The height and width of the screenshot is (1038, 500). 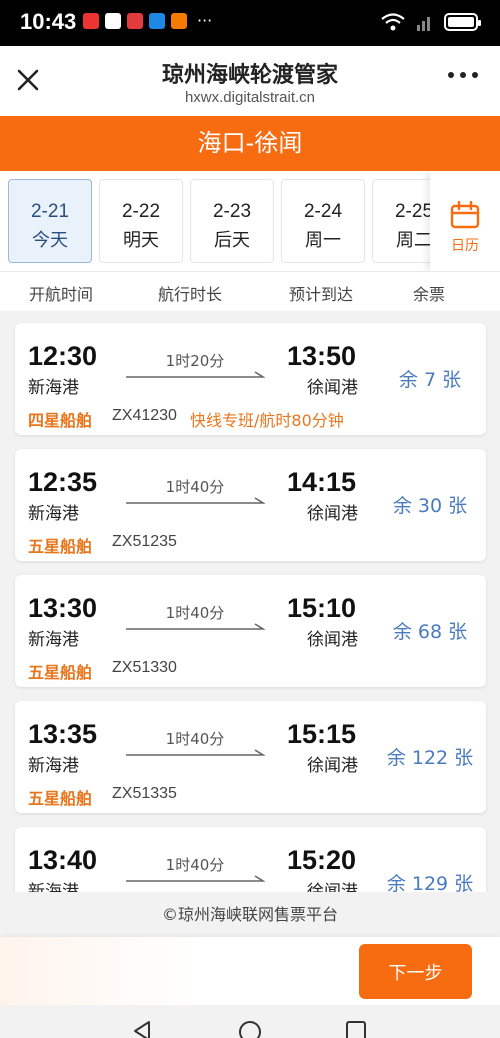 I want to click on sailing-code: ZX51330, so click(x=144, y=667).